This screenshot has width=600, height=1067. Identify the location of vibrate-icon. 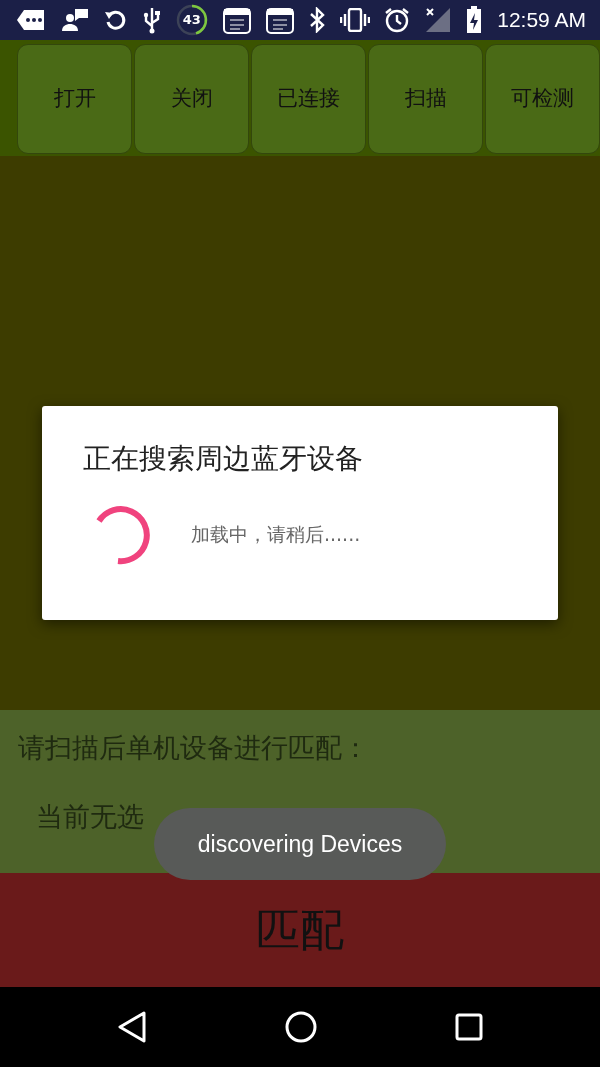
(354, 20).